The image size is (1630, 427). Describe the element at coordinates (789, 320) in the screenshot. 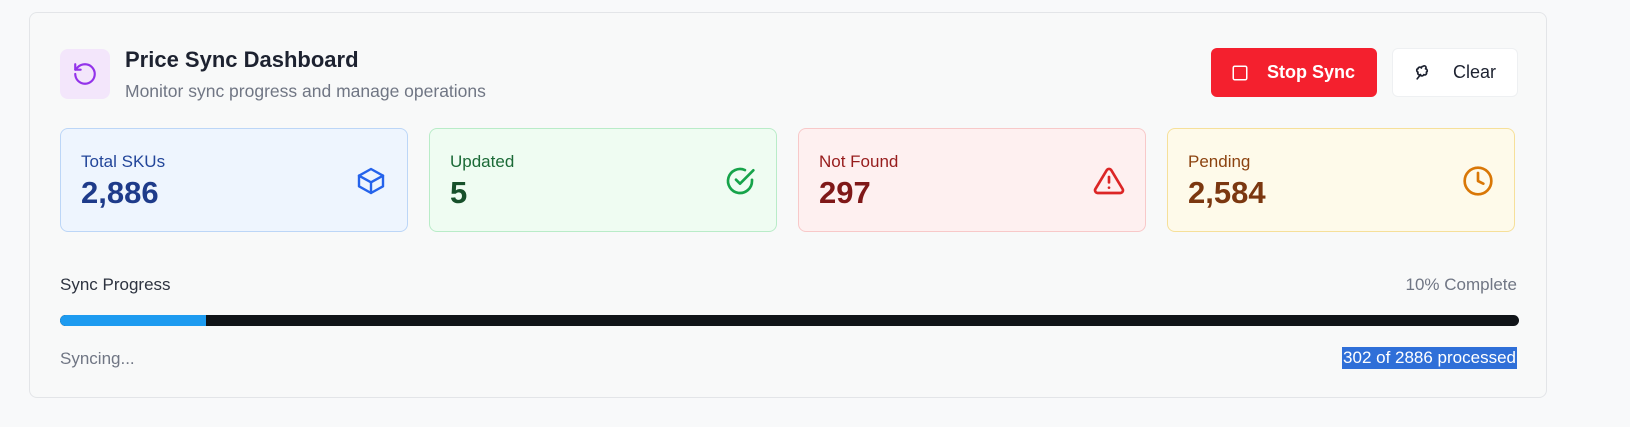

I see `progress-bar` at that location.